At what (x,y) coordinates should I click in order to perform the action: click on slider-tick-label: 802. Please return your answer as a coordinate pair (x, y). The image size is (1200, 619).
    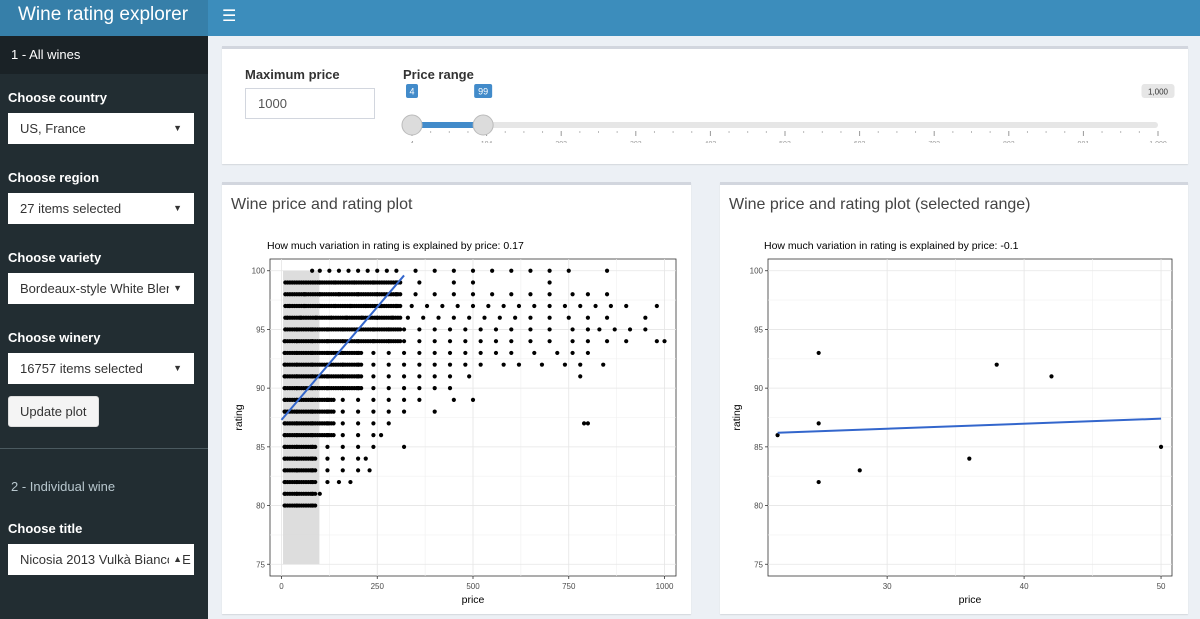
    Looking at the image, I should click on (1009, 142).